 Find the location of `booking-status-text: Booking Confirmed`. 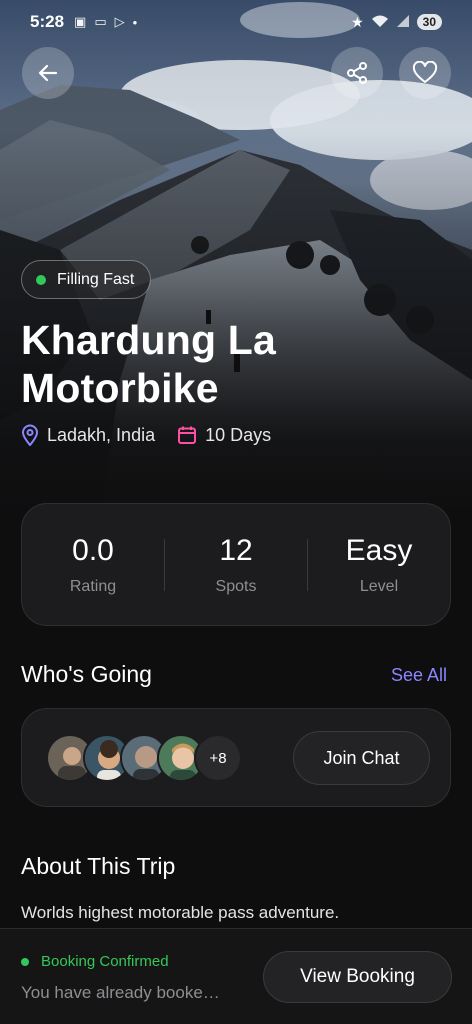

booking-status-text: Booking Confirmed is located at coordinates (105, 961).